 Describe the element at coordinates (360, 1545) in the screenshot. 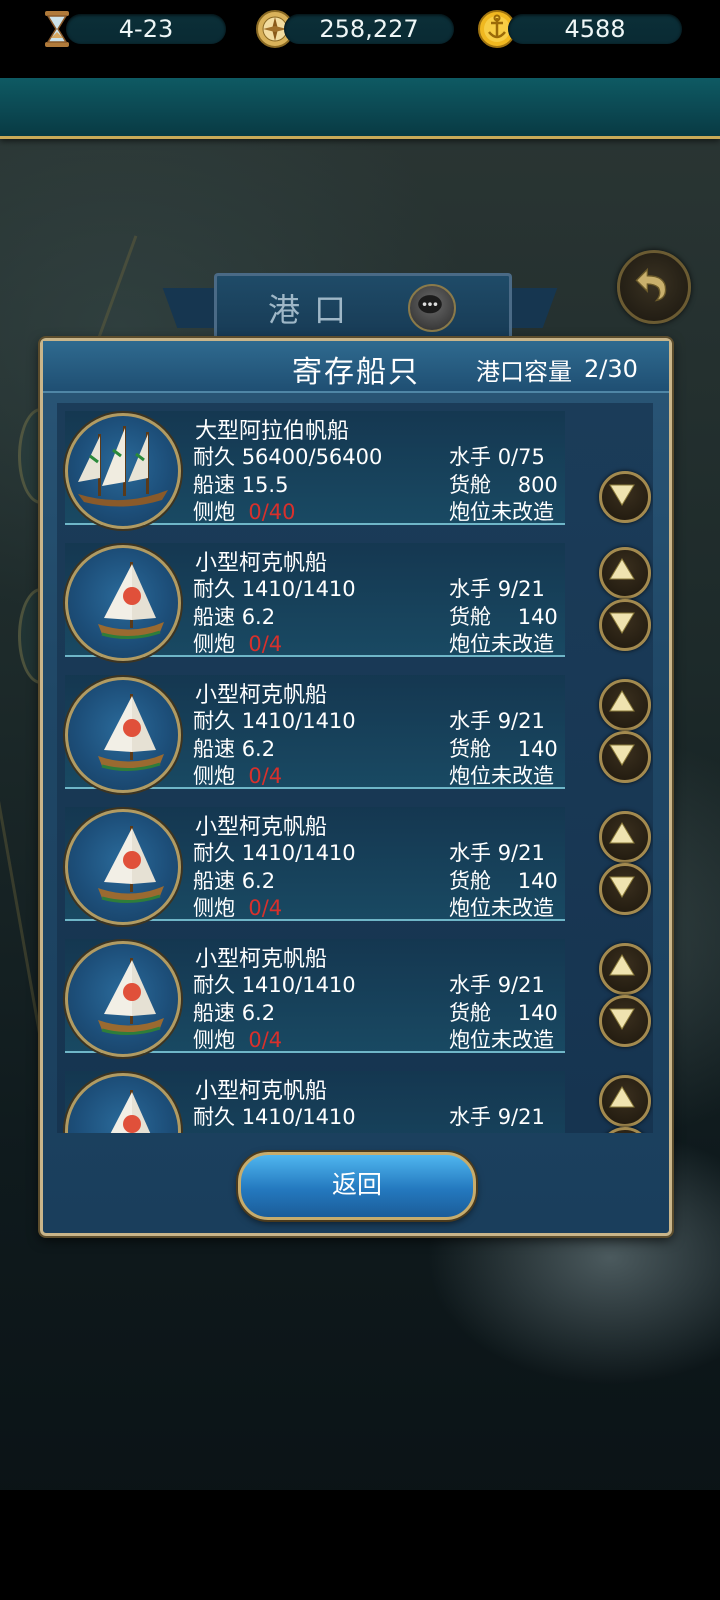

I see `bottom-bar` at that location.